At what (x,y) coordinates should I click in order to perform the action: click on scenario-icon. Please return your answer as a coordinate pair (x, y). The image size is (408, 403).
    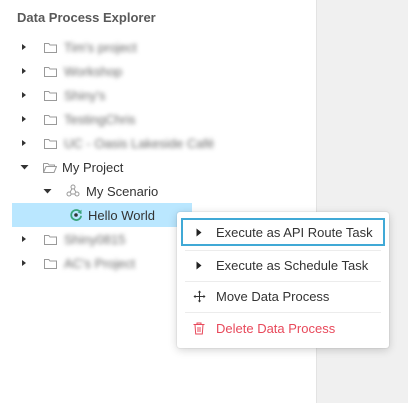
    Looking at the image, I should click on (73, 190).